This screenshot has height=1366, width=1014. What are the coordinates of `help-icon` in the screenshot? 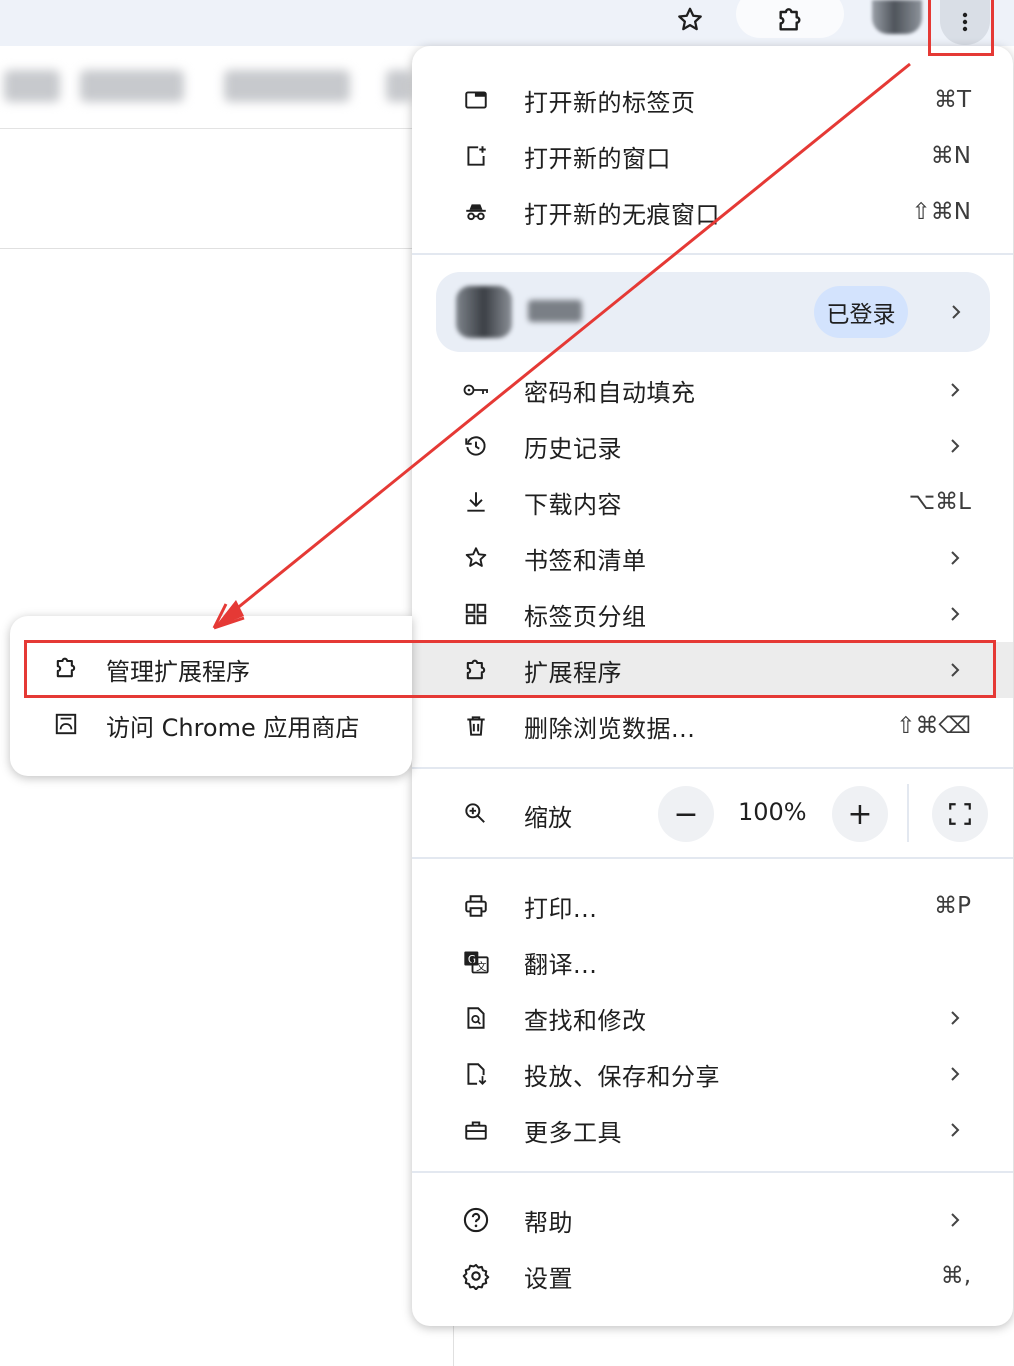 It's located at (476, 1220).